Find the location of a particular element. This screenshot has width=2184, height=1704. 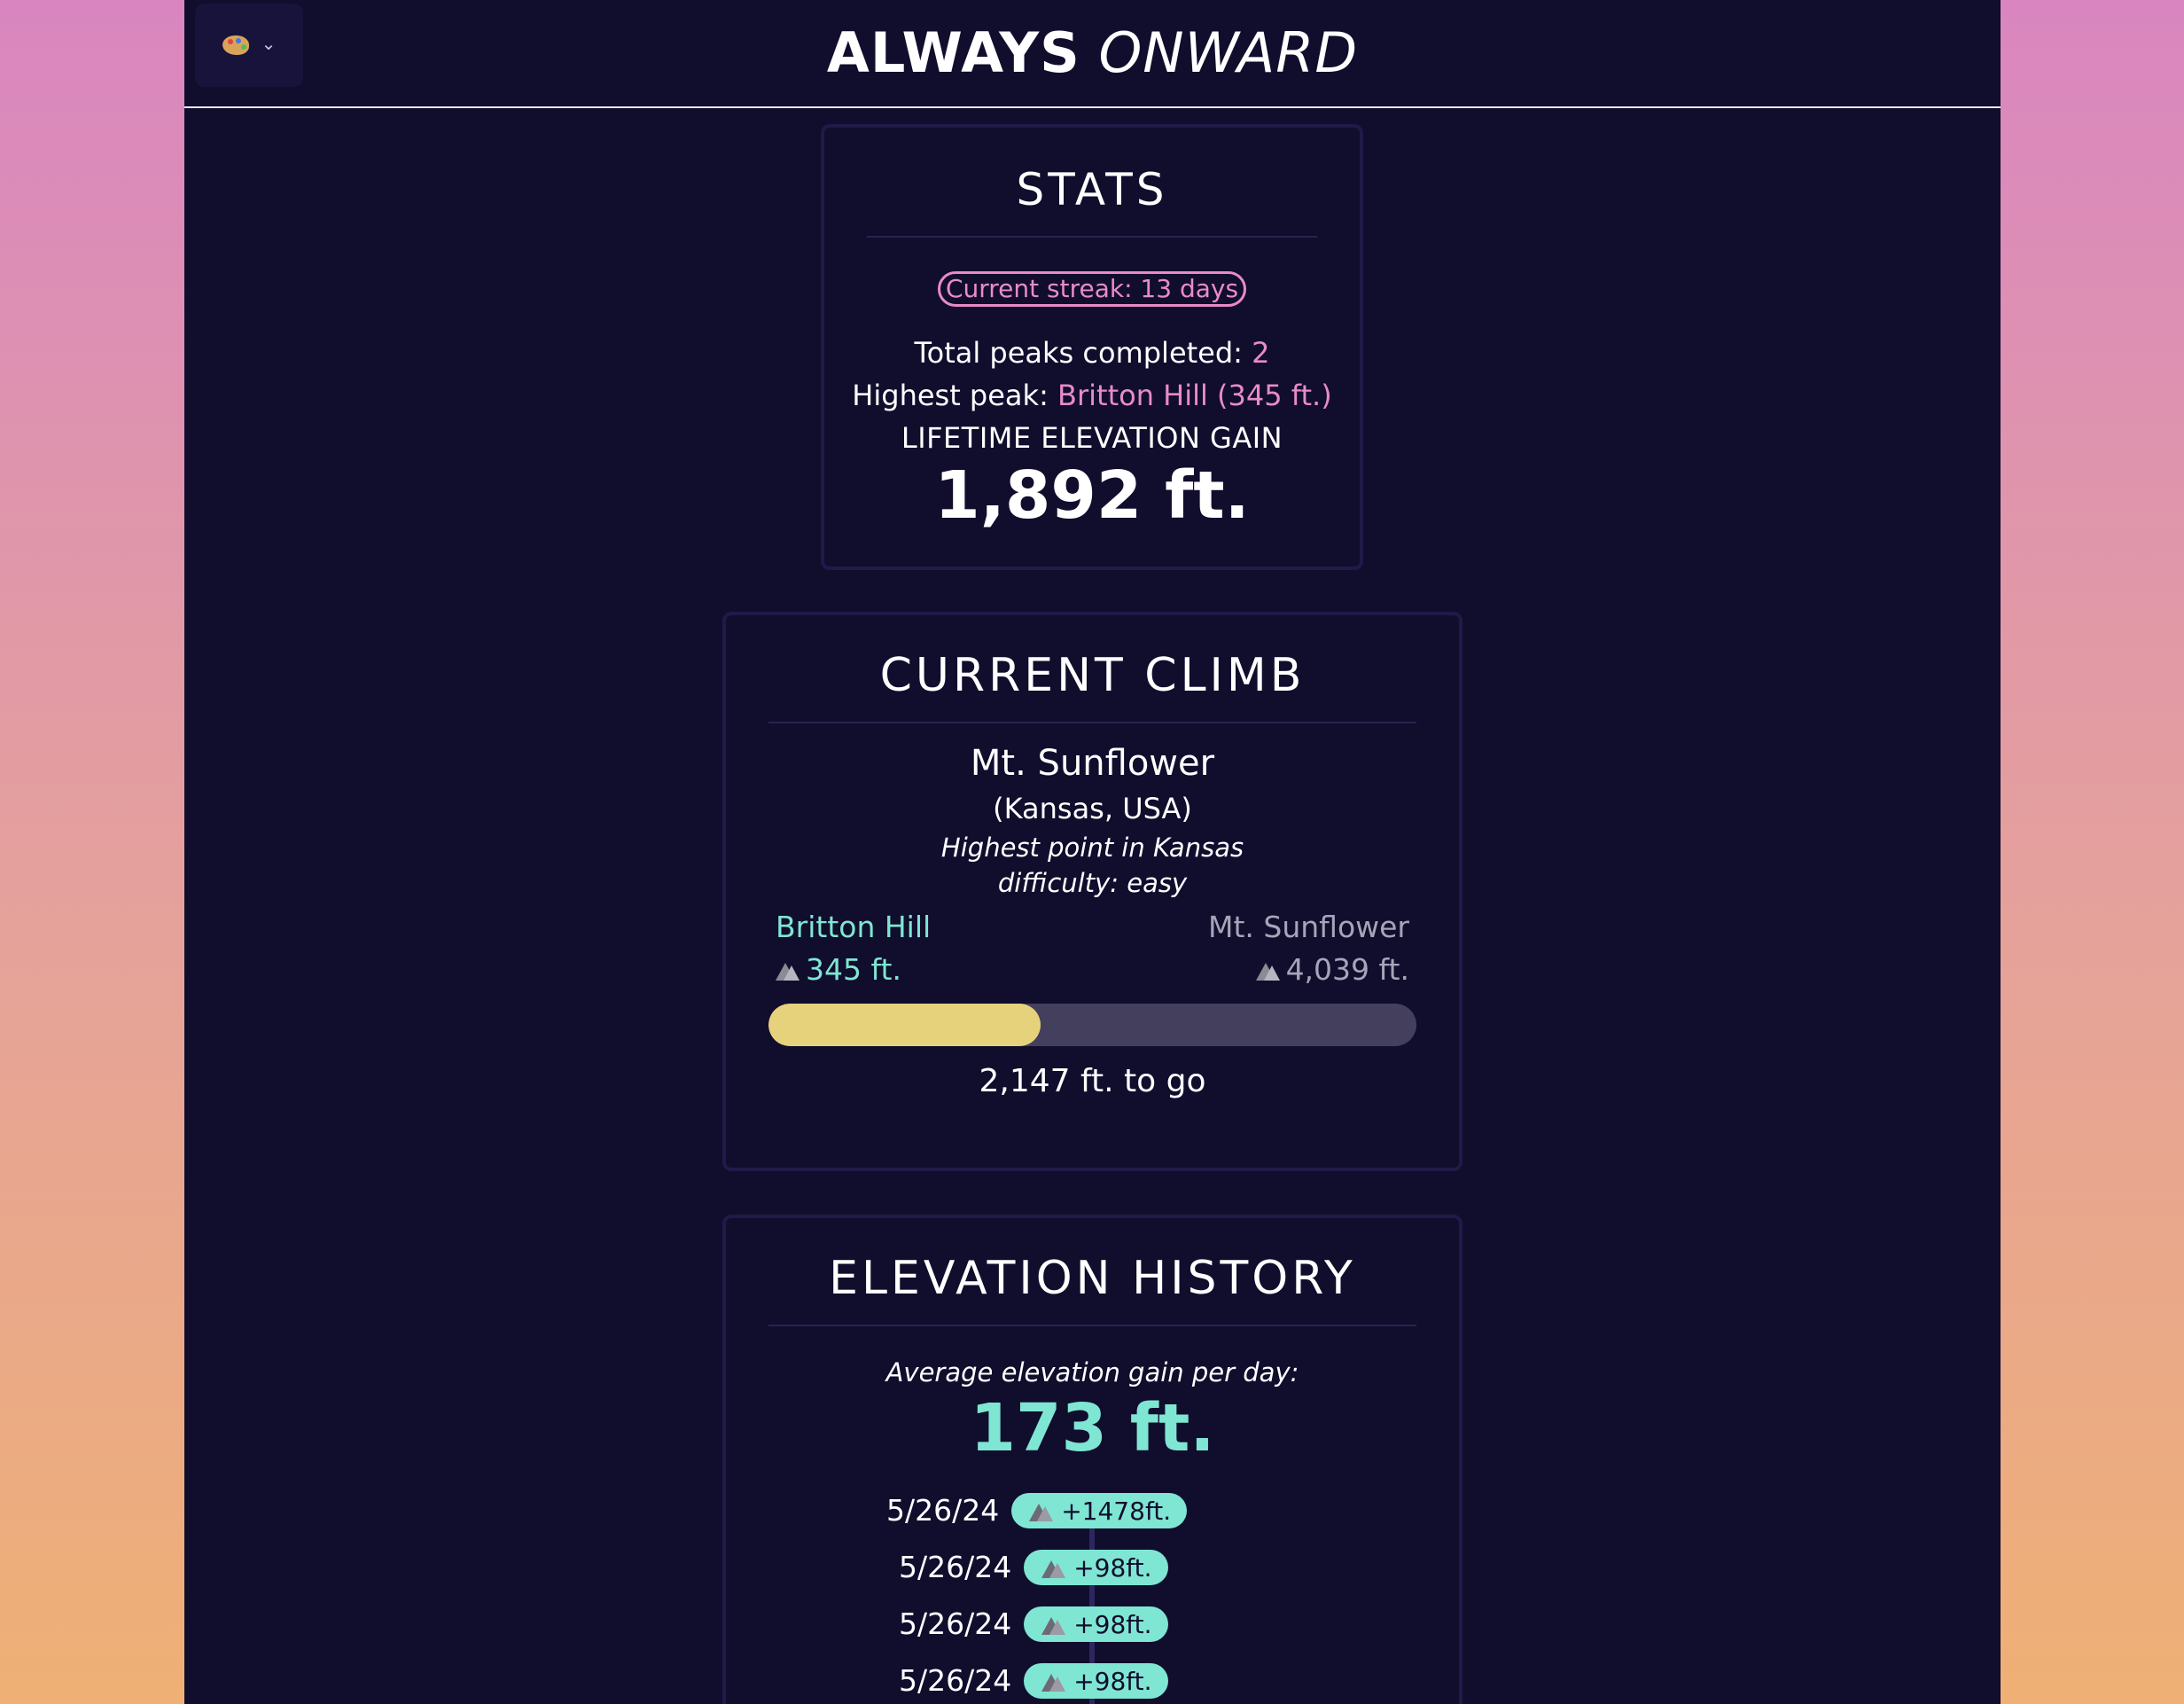

elevation-history-title: ELEVATION HISTORY is located at coordinates (1092, 1278).